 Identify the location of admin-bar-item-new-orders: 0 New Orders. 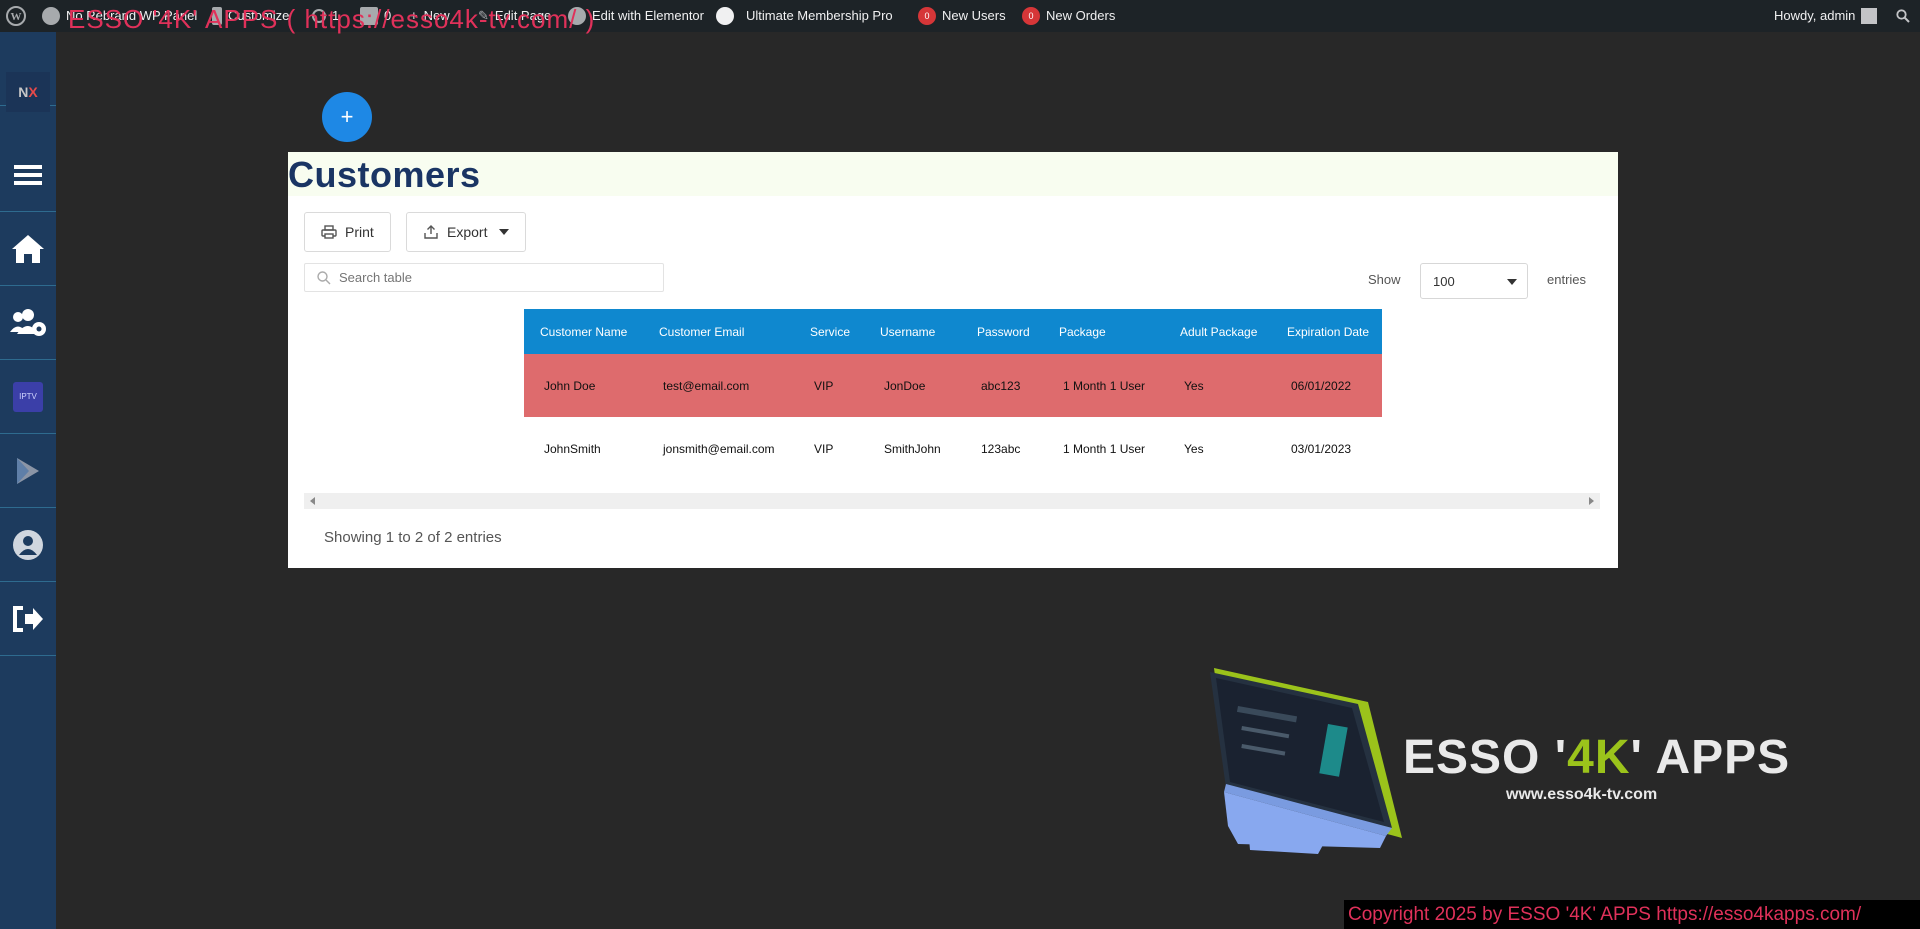
(1068, 16).